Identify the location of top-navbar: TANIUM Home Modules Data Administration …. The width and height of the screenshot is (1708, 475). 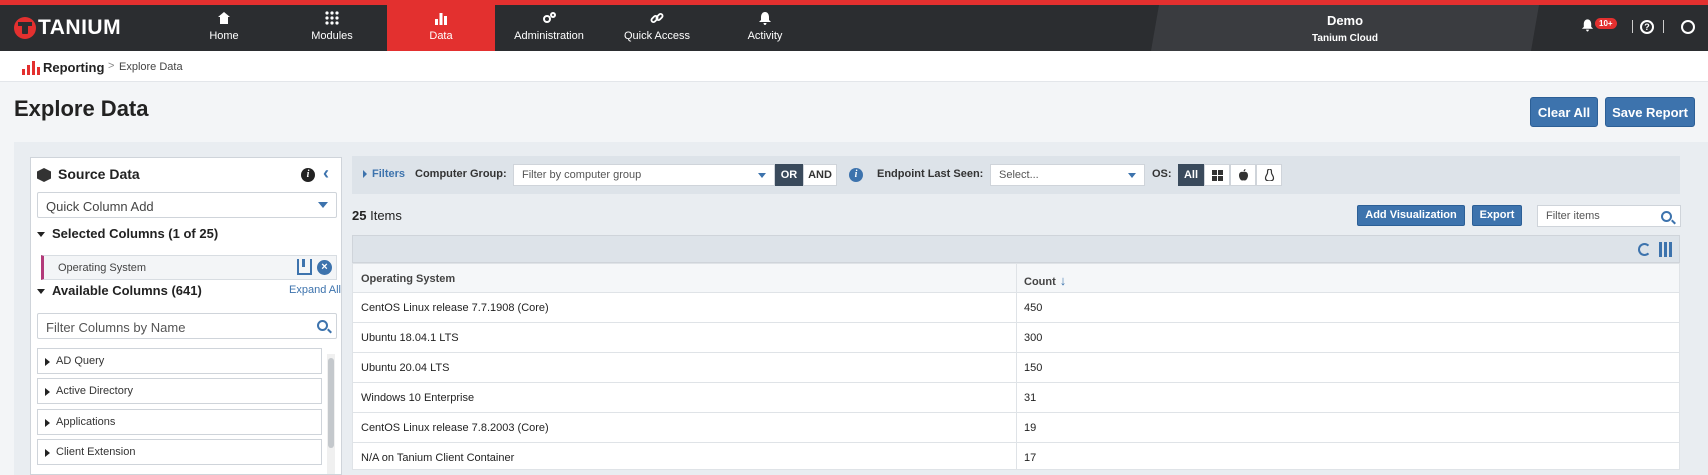
(854, 25).